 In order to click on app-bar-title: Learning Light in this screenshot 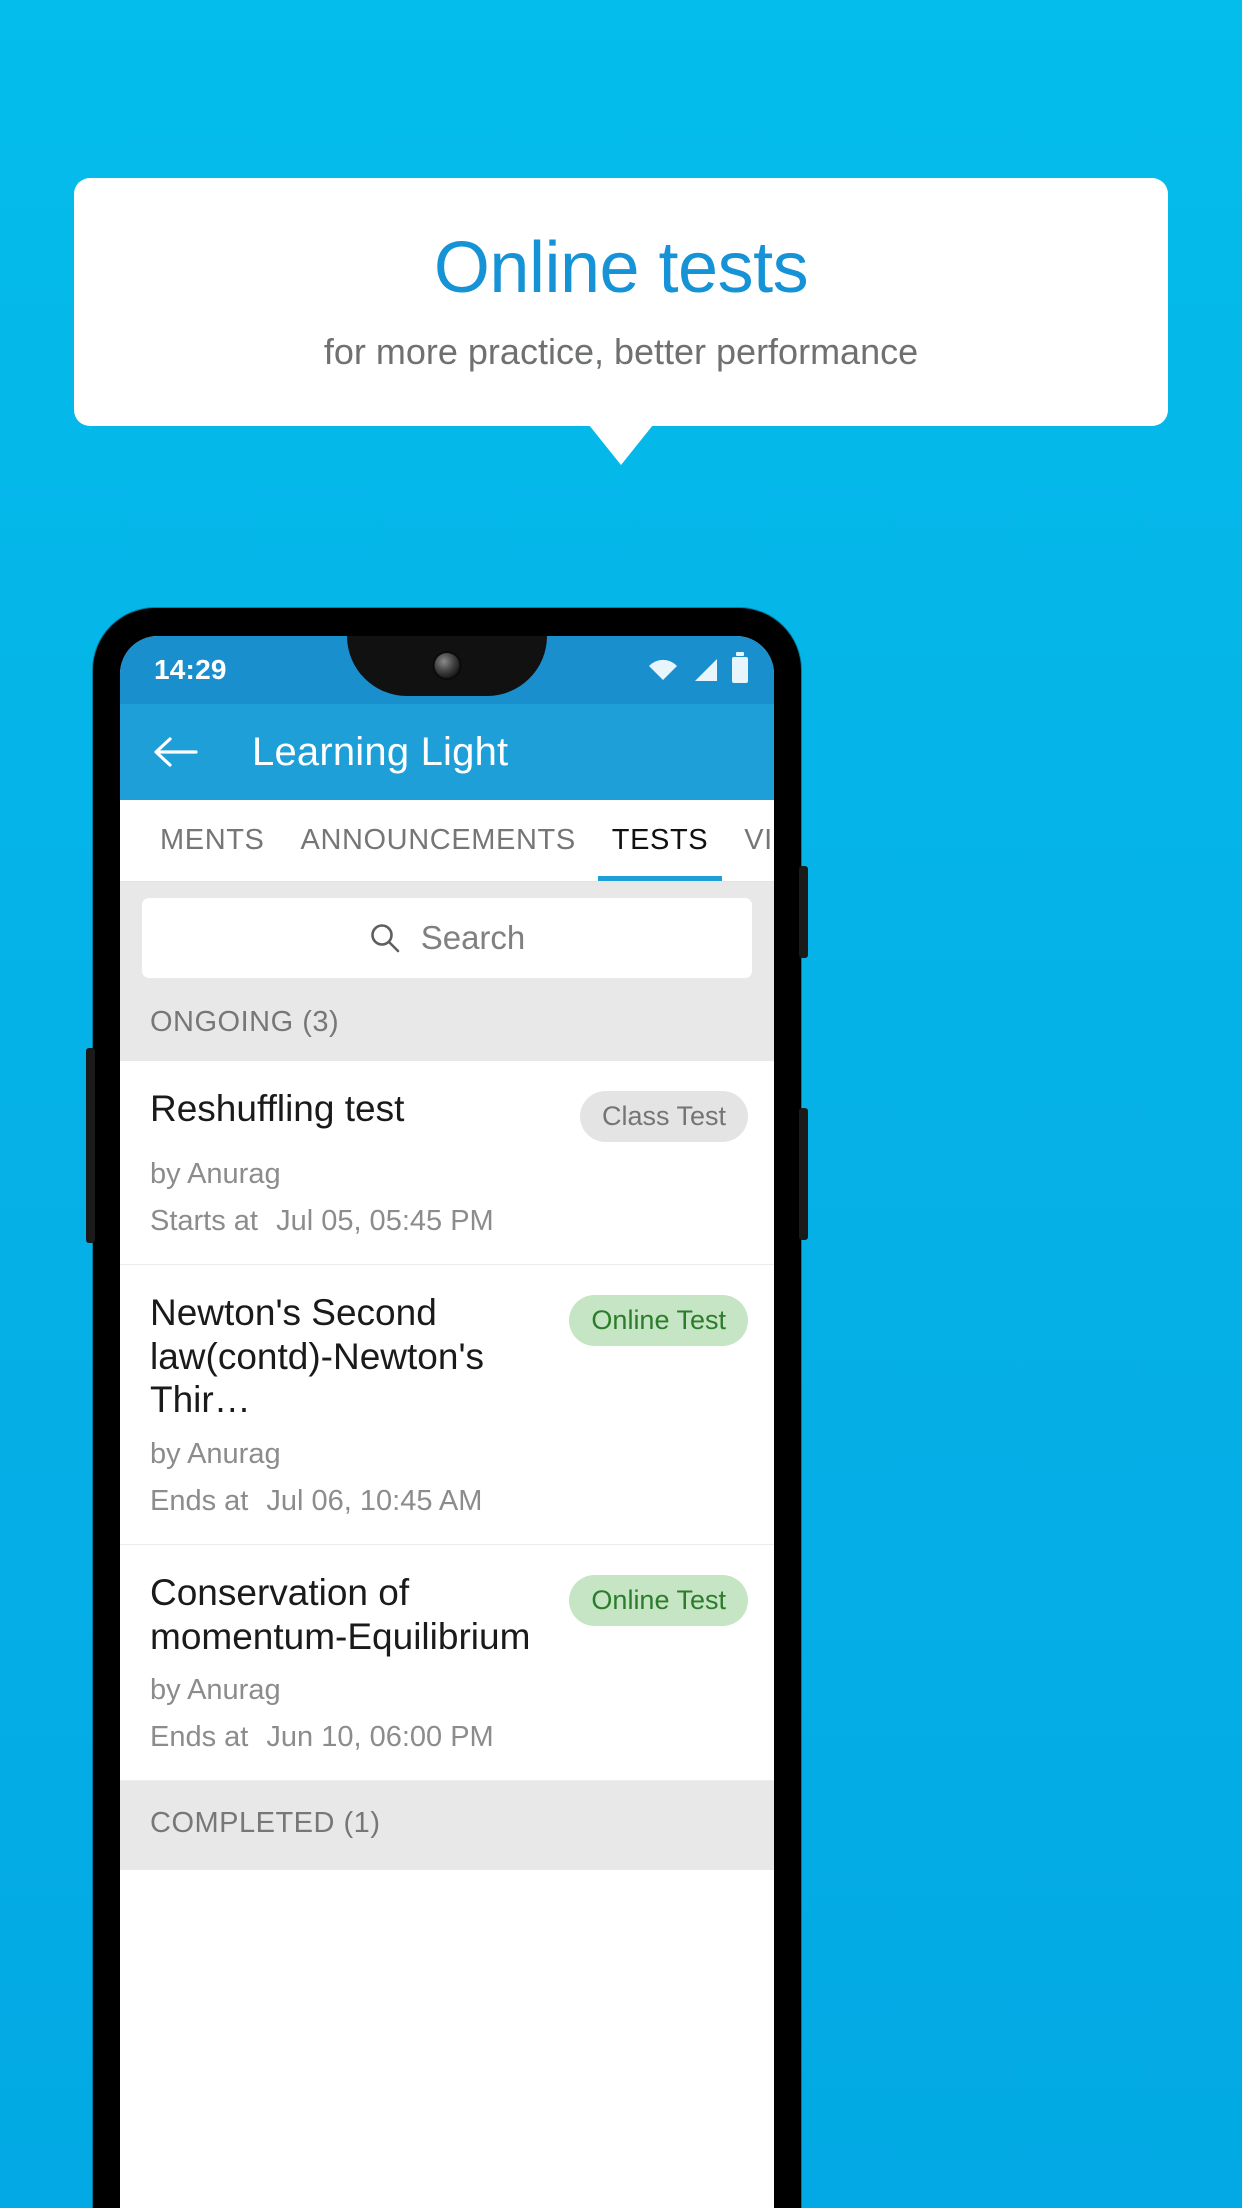, I will do `click(380, 751)`.